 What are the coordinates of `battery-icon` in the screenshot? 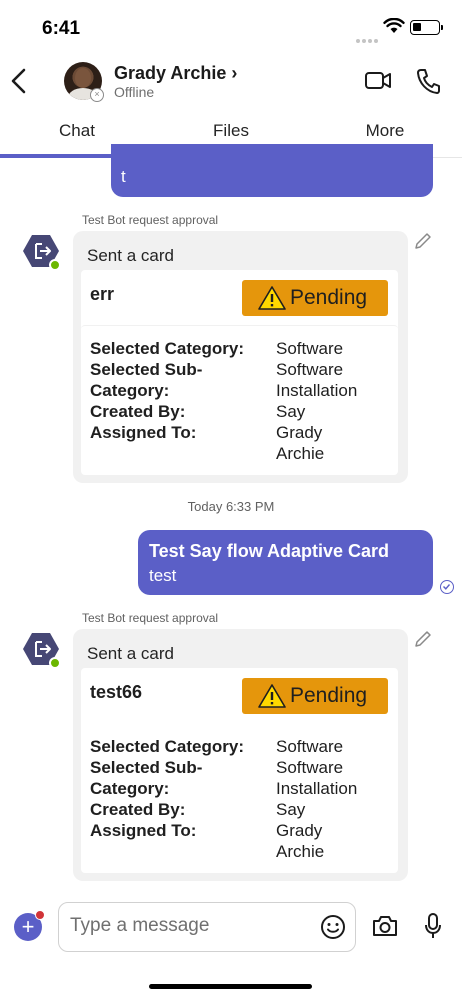 It's located at (426, 27).